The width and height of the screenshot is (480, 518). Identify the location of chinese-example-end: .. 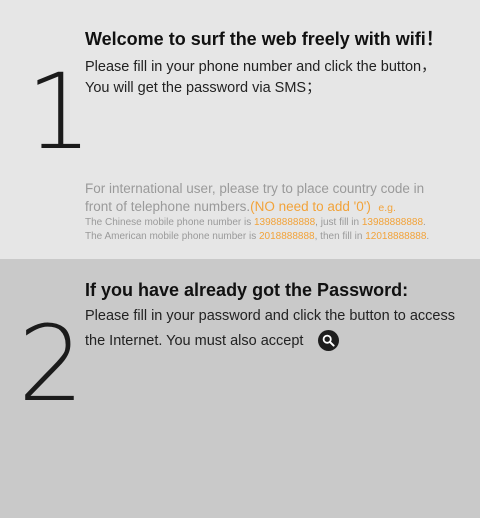
(424, 222).